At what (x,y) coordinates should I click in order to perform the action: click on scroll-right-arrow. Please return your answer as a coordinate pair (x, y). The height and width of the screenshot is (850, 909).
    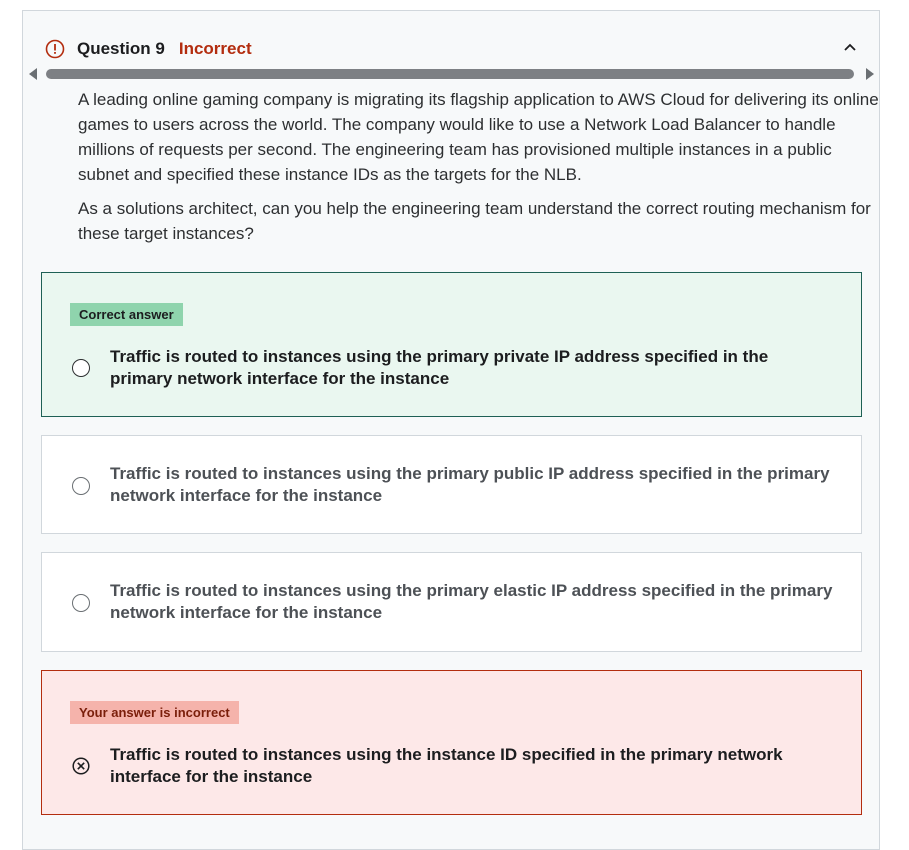
    Looking at the image, I should click on (870, 74).